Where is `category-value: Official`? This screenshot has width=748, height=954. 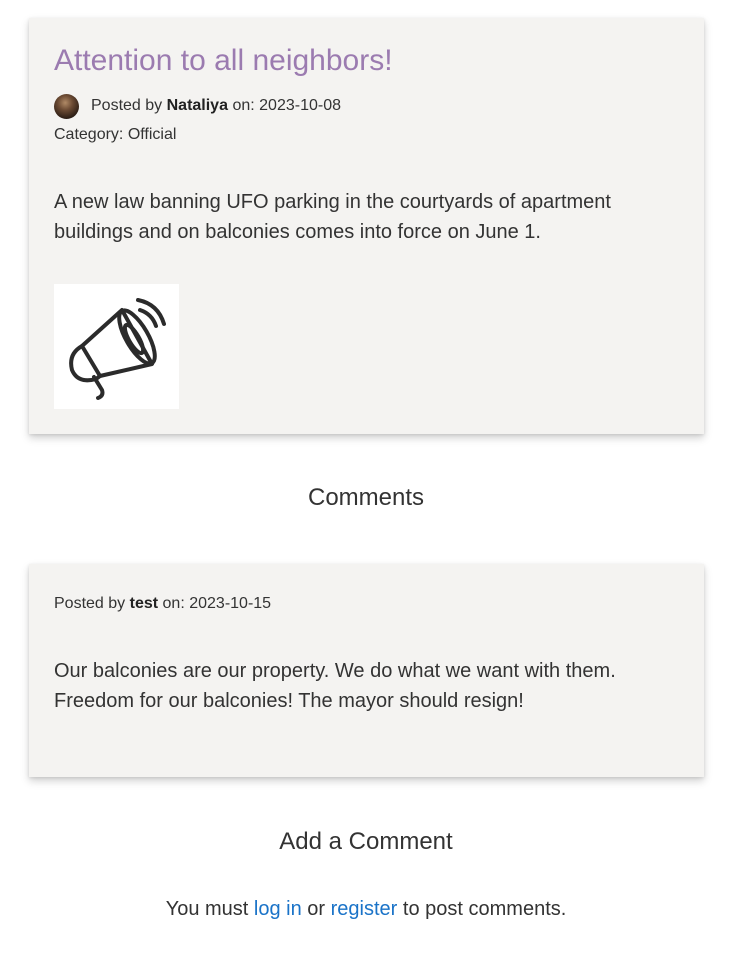 category-value: Official is located at coordinates (152, 134).